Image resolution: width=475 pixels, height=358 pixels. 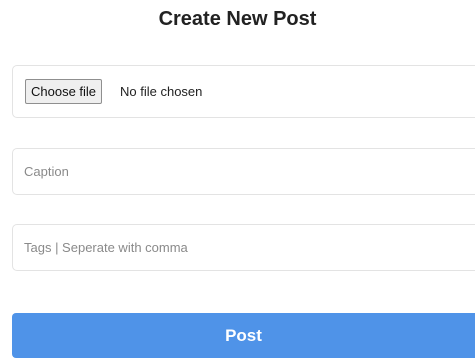 What do you see at coordinates (243, 335) in the screenshot?
I see `post-button: Post` at bounding box center [243, 335].